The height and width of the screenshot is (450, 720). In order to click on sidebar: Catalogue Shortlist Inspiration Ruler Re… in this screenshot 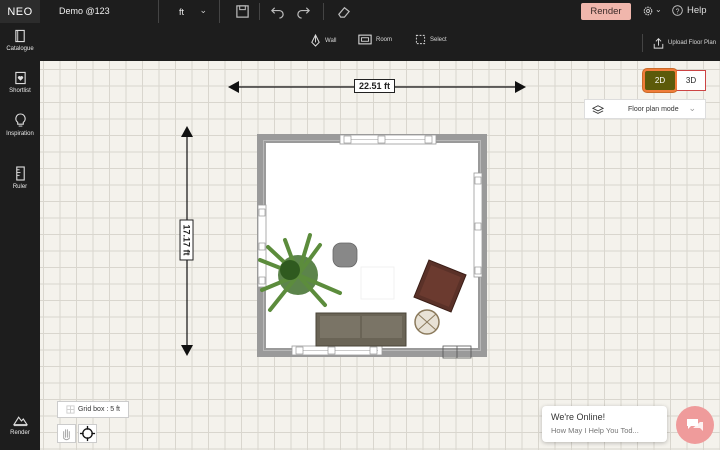, I will do `click(20, 236)`.